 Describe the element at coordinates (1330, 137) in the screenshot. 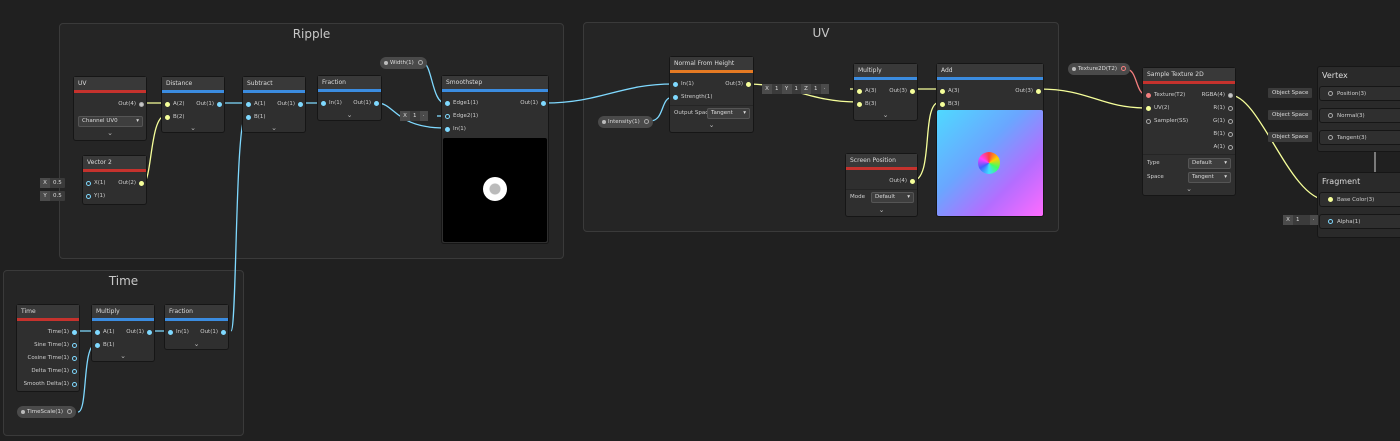

I see `vertex-tangent-port` at that location.